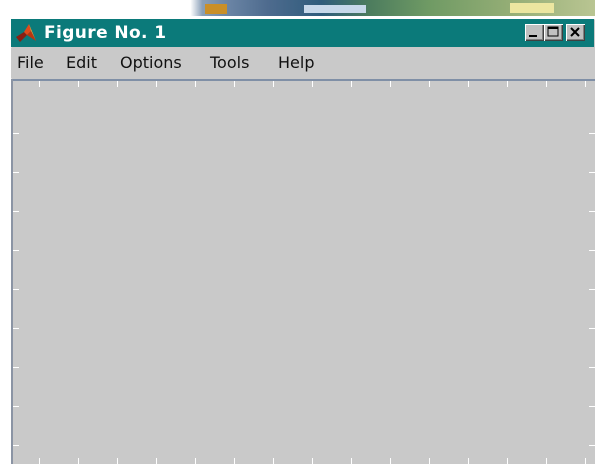 Image resolution: width=595 pixels, height=464 pixels. What do you see at coordinates (229, 63) in the screenshot?
I see `menu-tools: Tools` at bounding box center [229, 63].